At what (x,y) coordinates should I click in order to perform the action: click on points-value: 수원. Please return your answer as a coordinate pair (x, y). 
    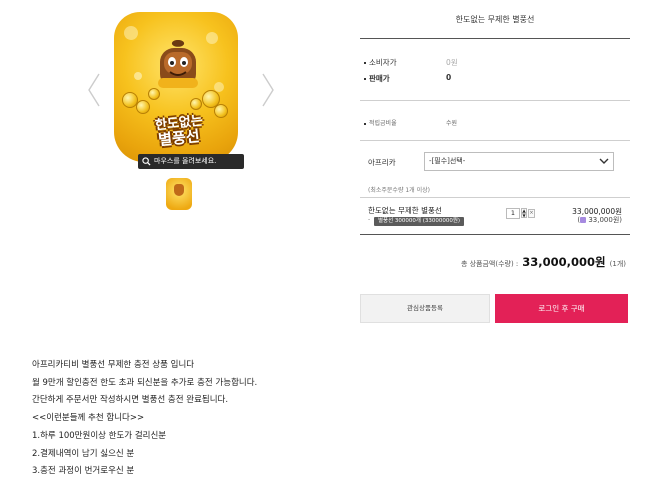
    Looking at the image, I should click on (452, 123).